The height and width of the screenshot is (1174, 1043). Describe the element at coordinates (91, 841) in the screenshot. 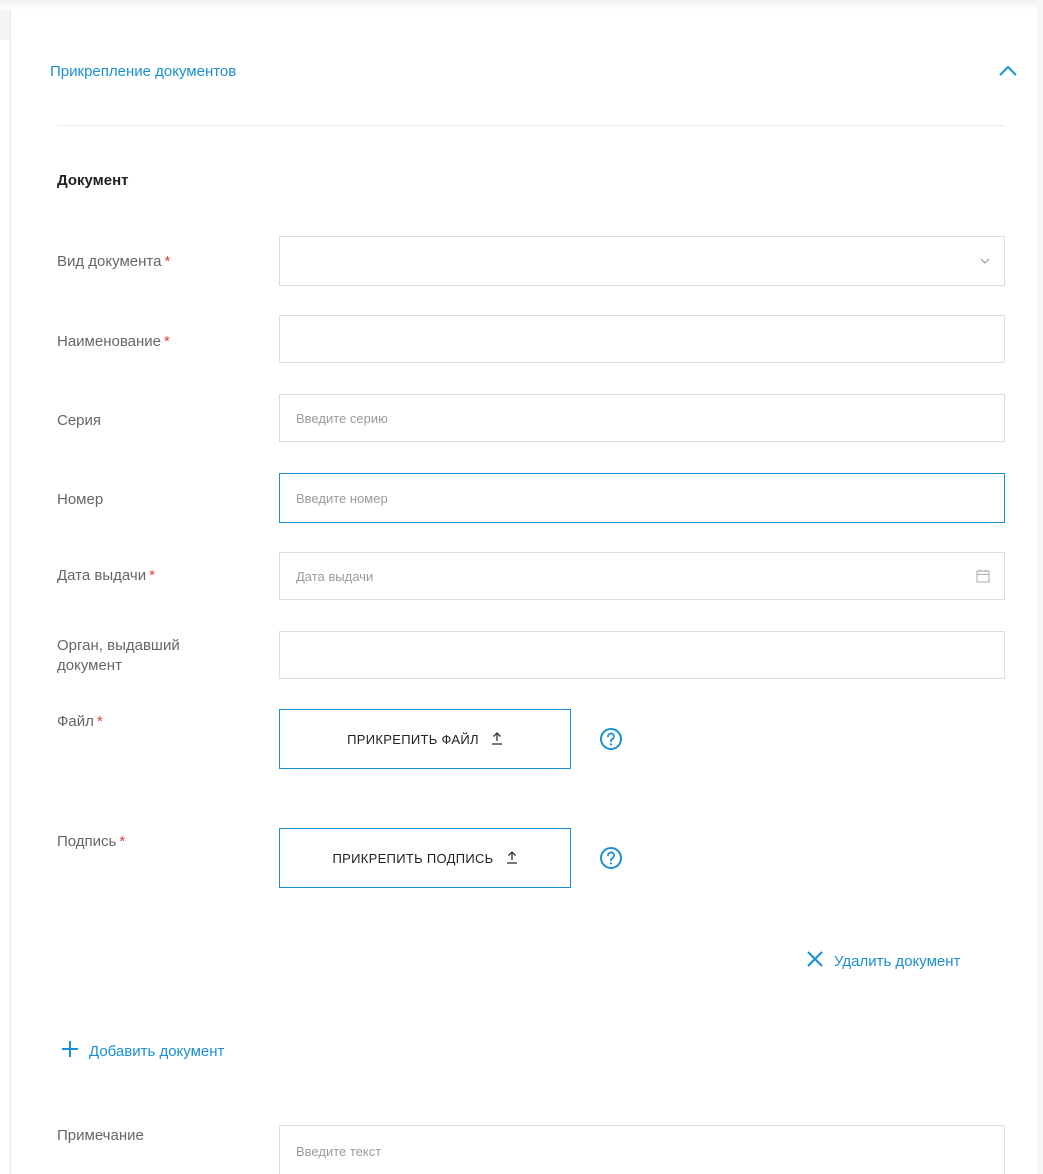

I see `signature-label: Подпись *` at that location.